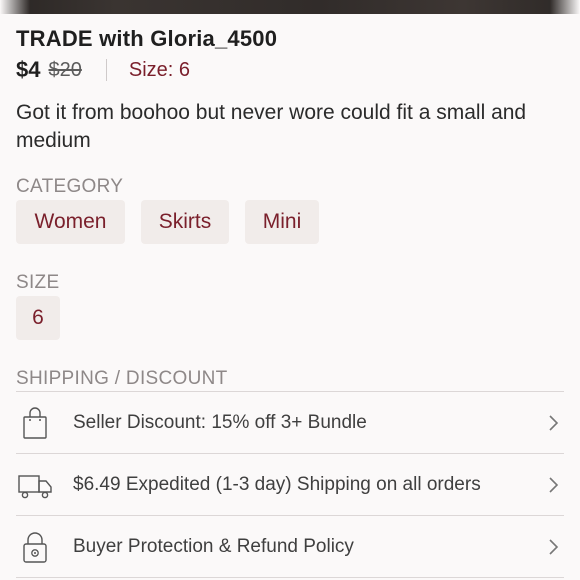 The width and height of the screenshot is (580, 580). Describe the element at coordinates (282, 222) in the screenshot. I see `category-chip-mini: Mini` at that location.